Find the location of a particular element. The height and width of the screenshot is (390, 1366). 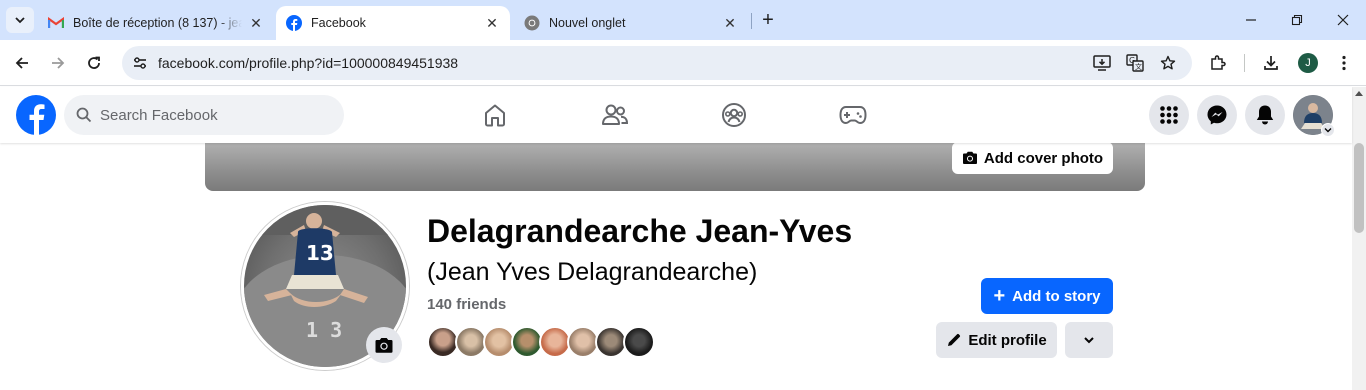

new-tab-button: + is located at coordinates (768, 20).